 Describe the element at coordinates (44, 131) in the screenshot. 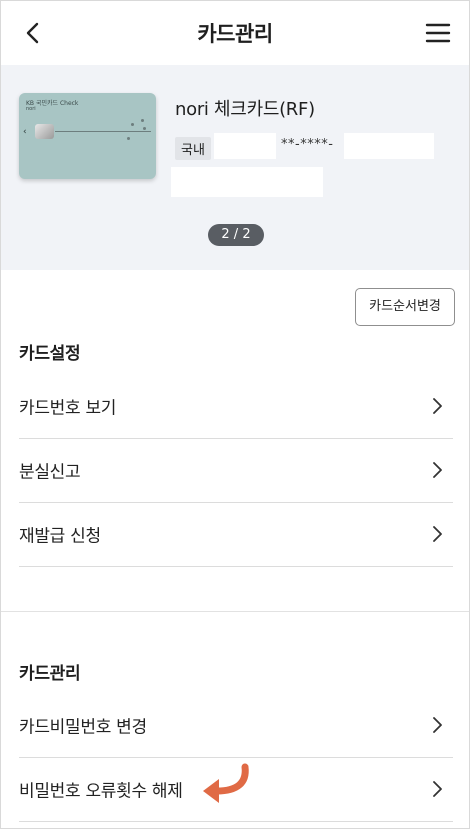

I see `card-chip-icon` at that location.